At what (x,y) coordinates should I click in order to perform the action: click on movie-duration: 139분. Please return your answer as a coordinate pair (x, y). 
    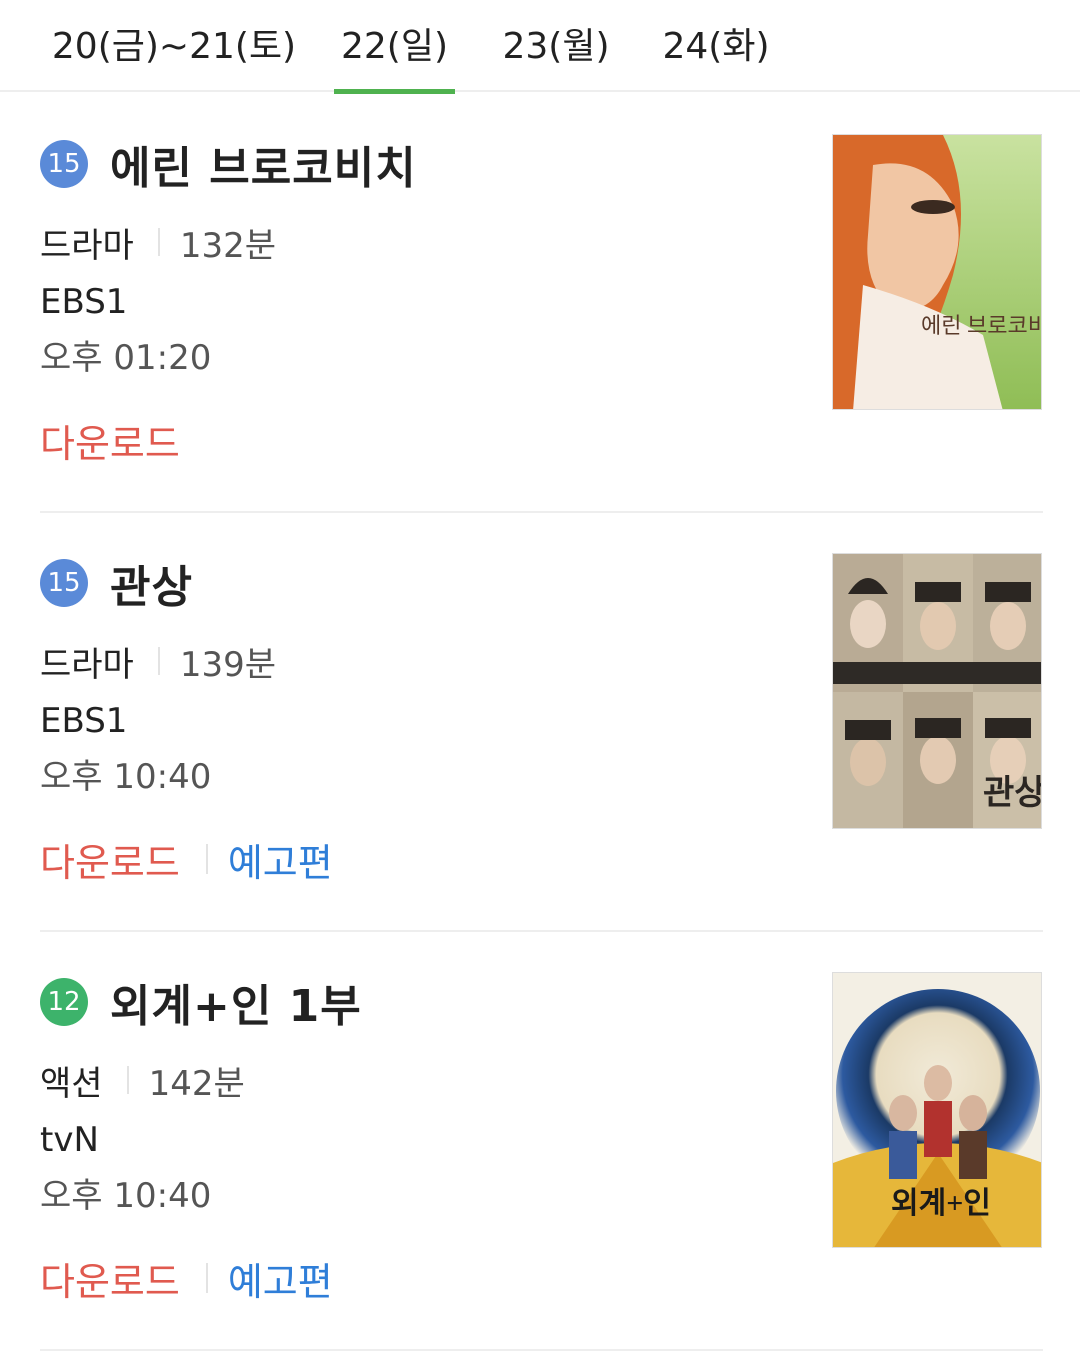
    Looking at the image, I should click on (228, 664).